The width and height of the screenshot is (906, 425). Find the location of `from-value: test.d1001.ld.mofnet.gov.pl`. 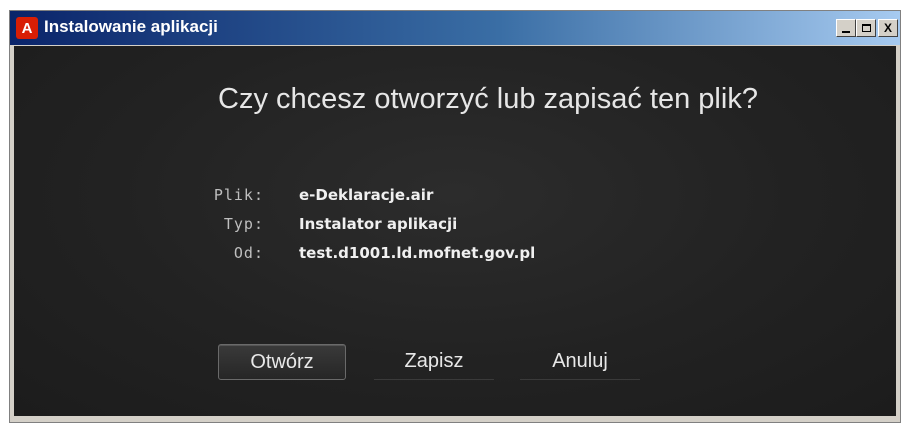

from-value: test.d1001.ld.mofnet.gov.pl is located at coordinates (417, 253).